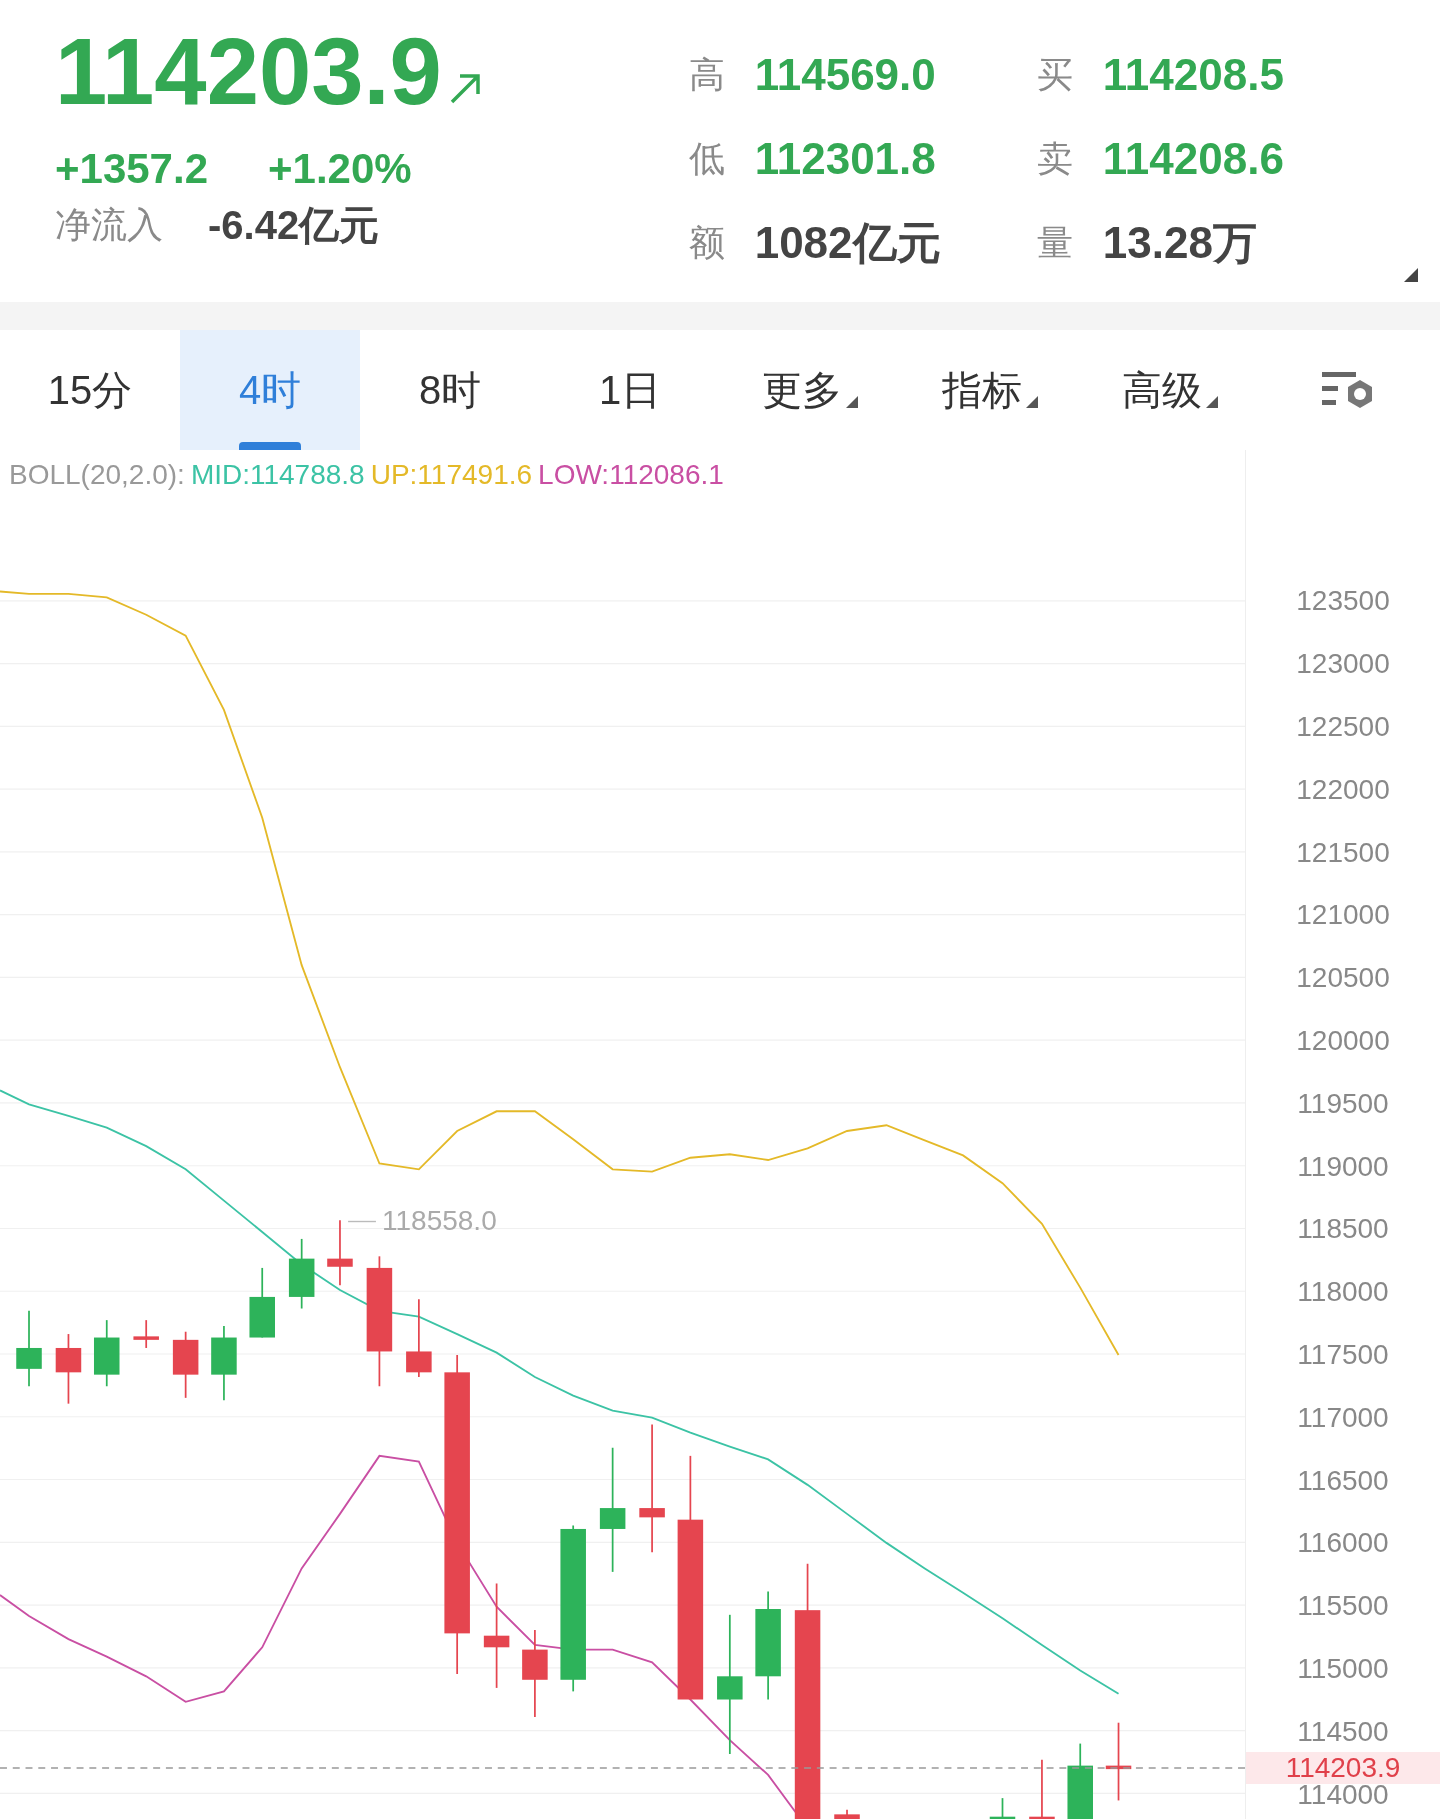  What do you see at coordinates (630, 390) in the screenshot?
I see `timeframe-tab: 1日` at bounding box center [630, 390].